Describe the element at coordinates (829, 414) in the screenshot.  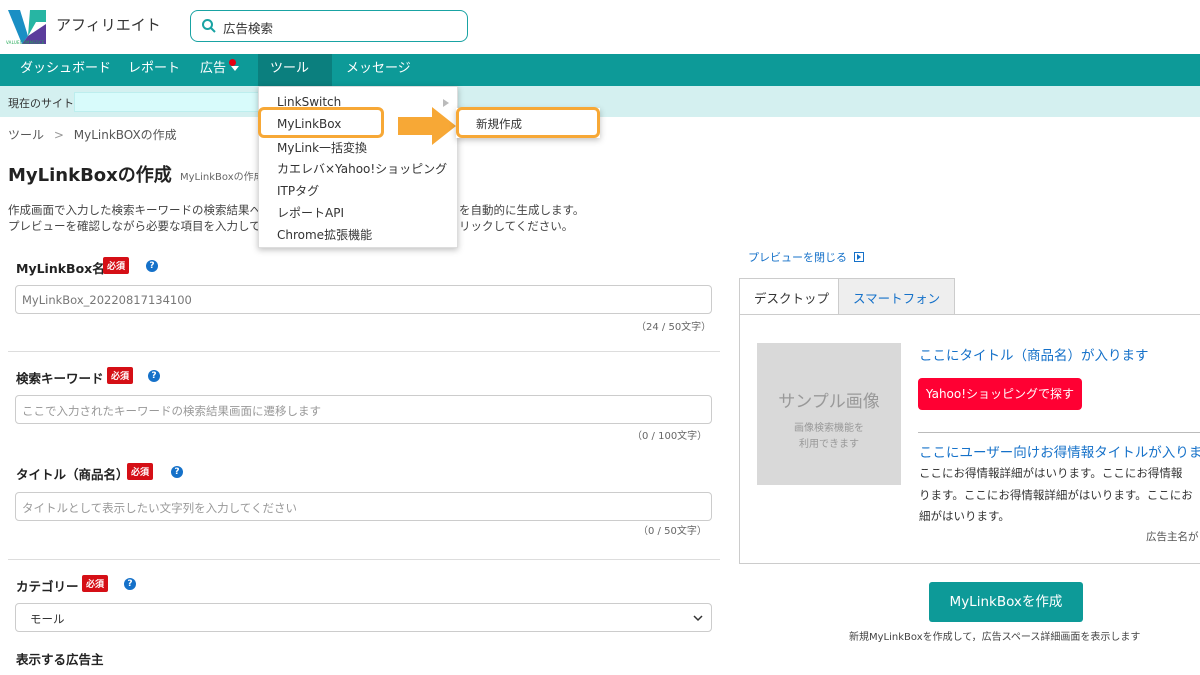
I see `sample-image: サンプル画像 画像検索機能を 利用できます` at that location.